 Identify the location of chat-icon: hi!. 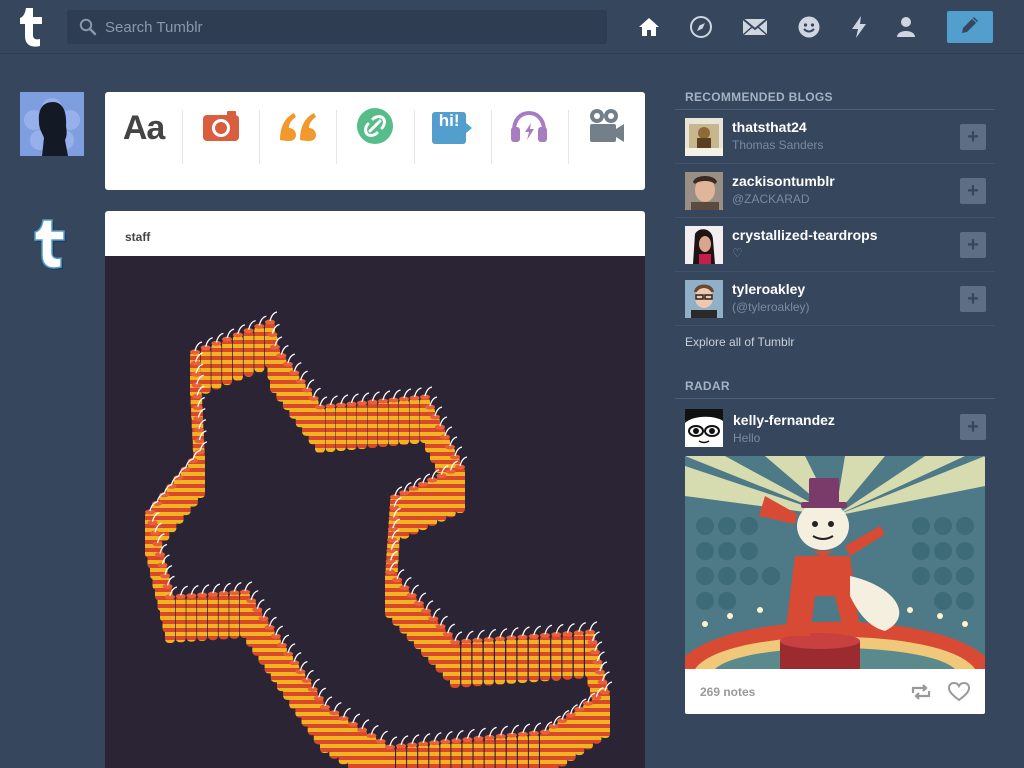
(452, 128).